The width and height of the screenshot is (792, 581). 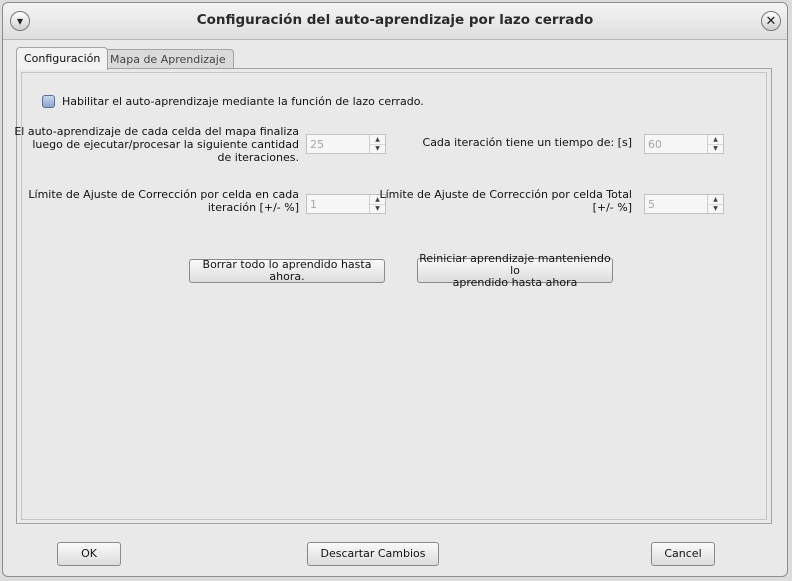 What do you see at coordinates (612, 207) in the screenshot?
I see `limit-total-label-line: [+/- %]` at bounding box center [612, 207].